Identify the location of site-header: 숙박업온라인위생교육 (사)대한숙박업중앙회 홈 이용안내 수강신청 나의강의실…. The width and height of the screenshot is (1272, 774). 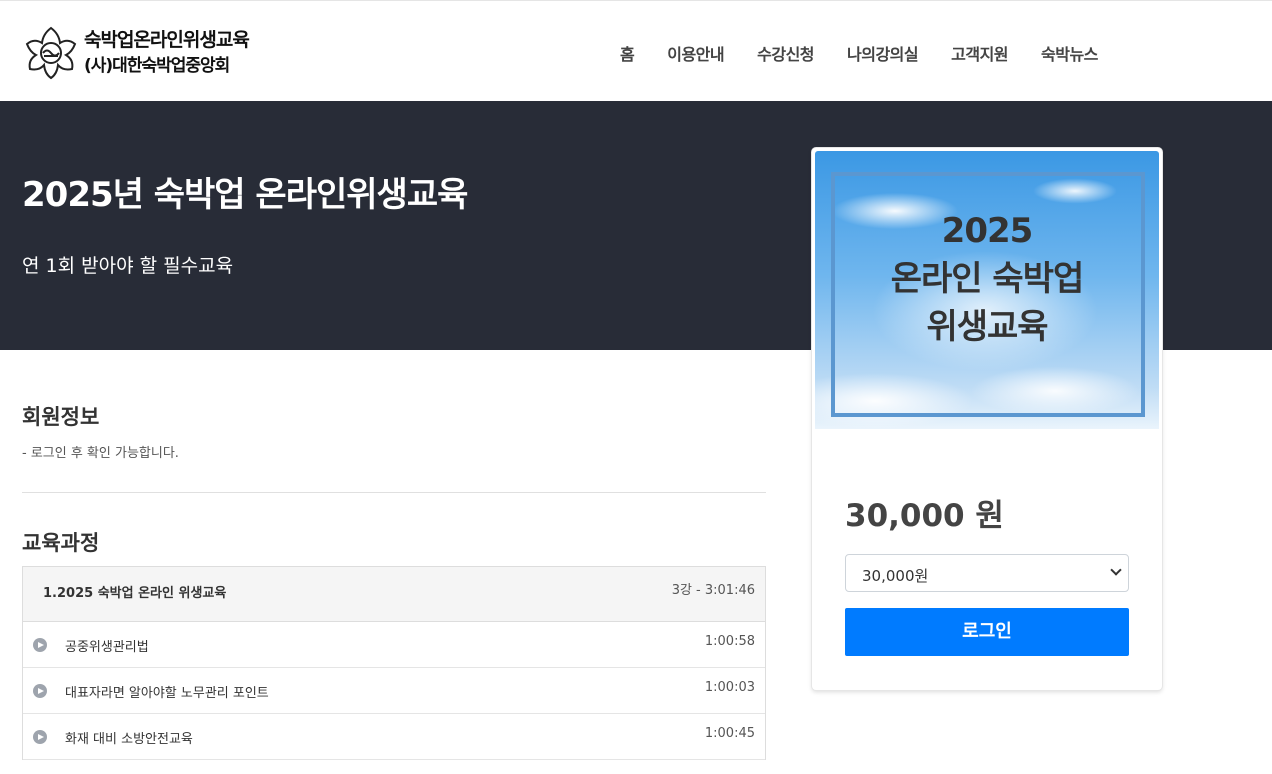
(636, 50).